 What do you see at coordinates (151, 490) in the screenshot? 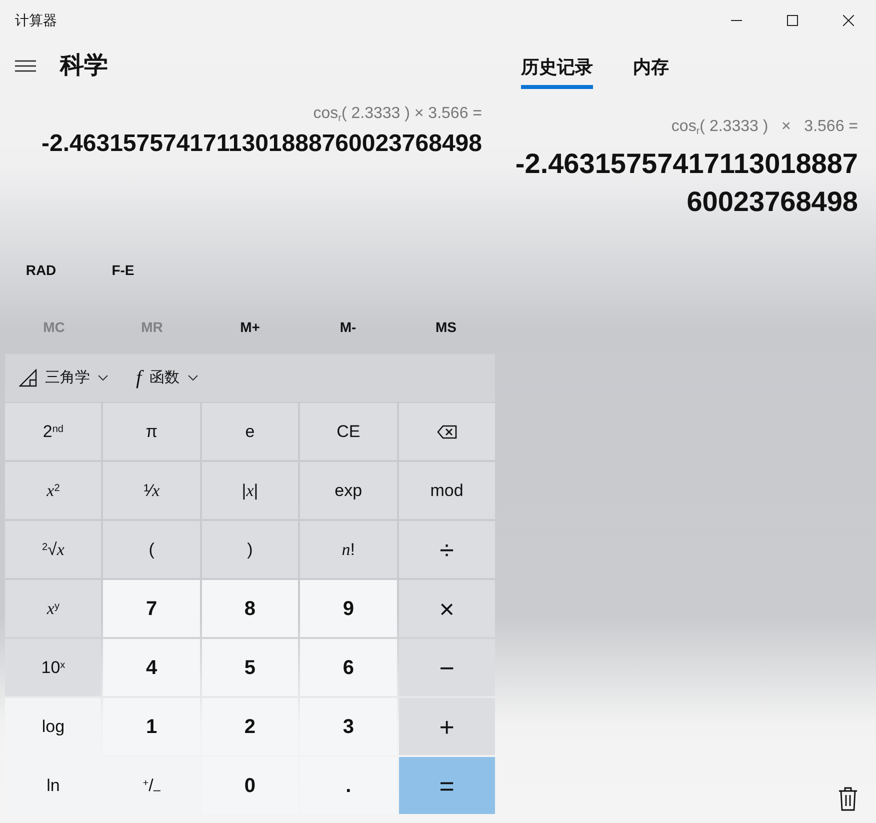
I see `function-key: ¹⁄x` at bounding box center [151, 490].